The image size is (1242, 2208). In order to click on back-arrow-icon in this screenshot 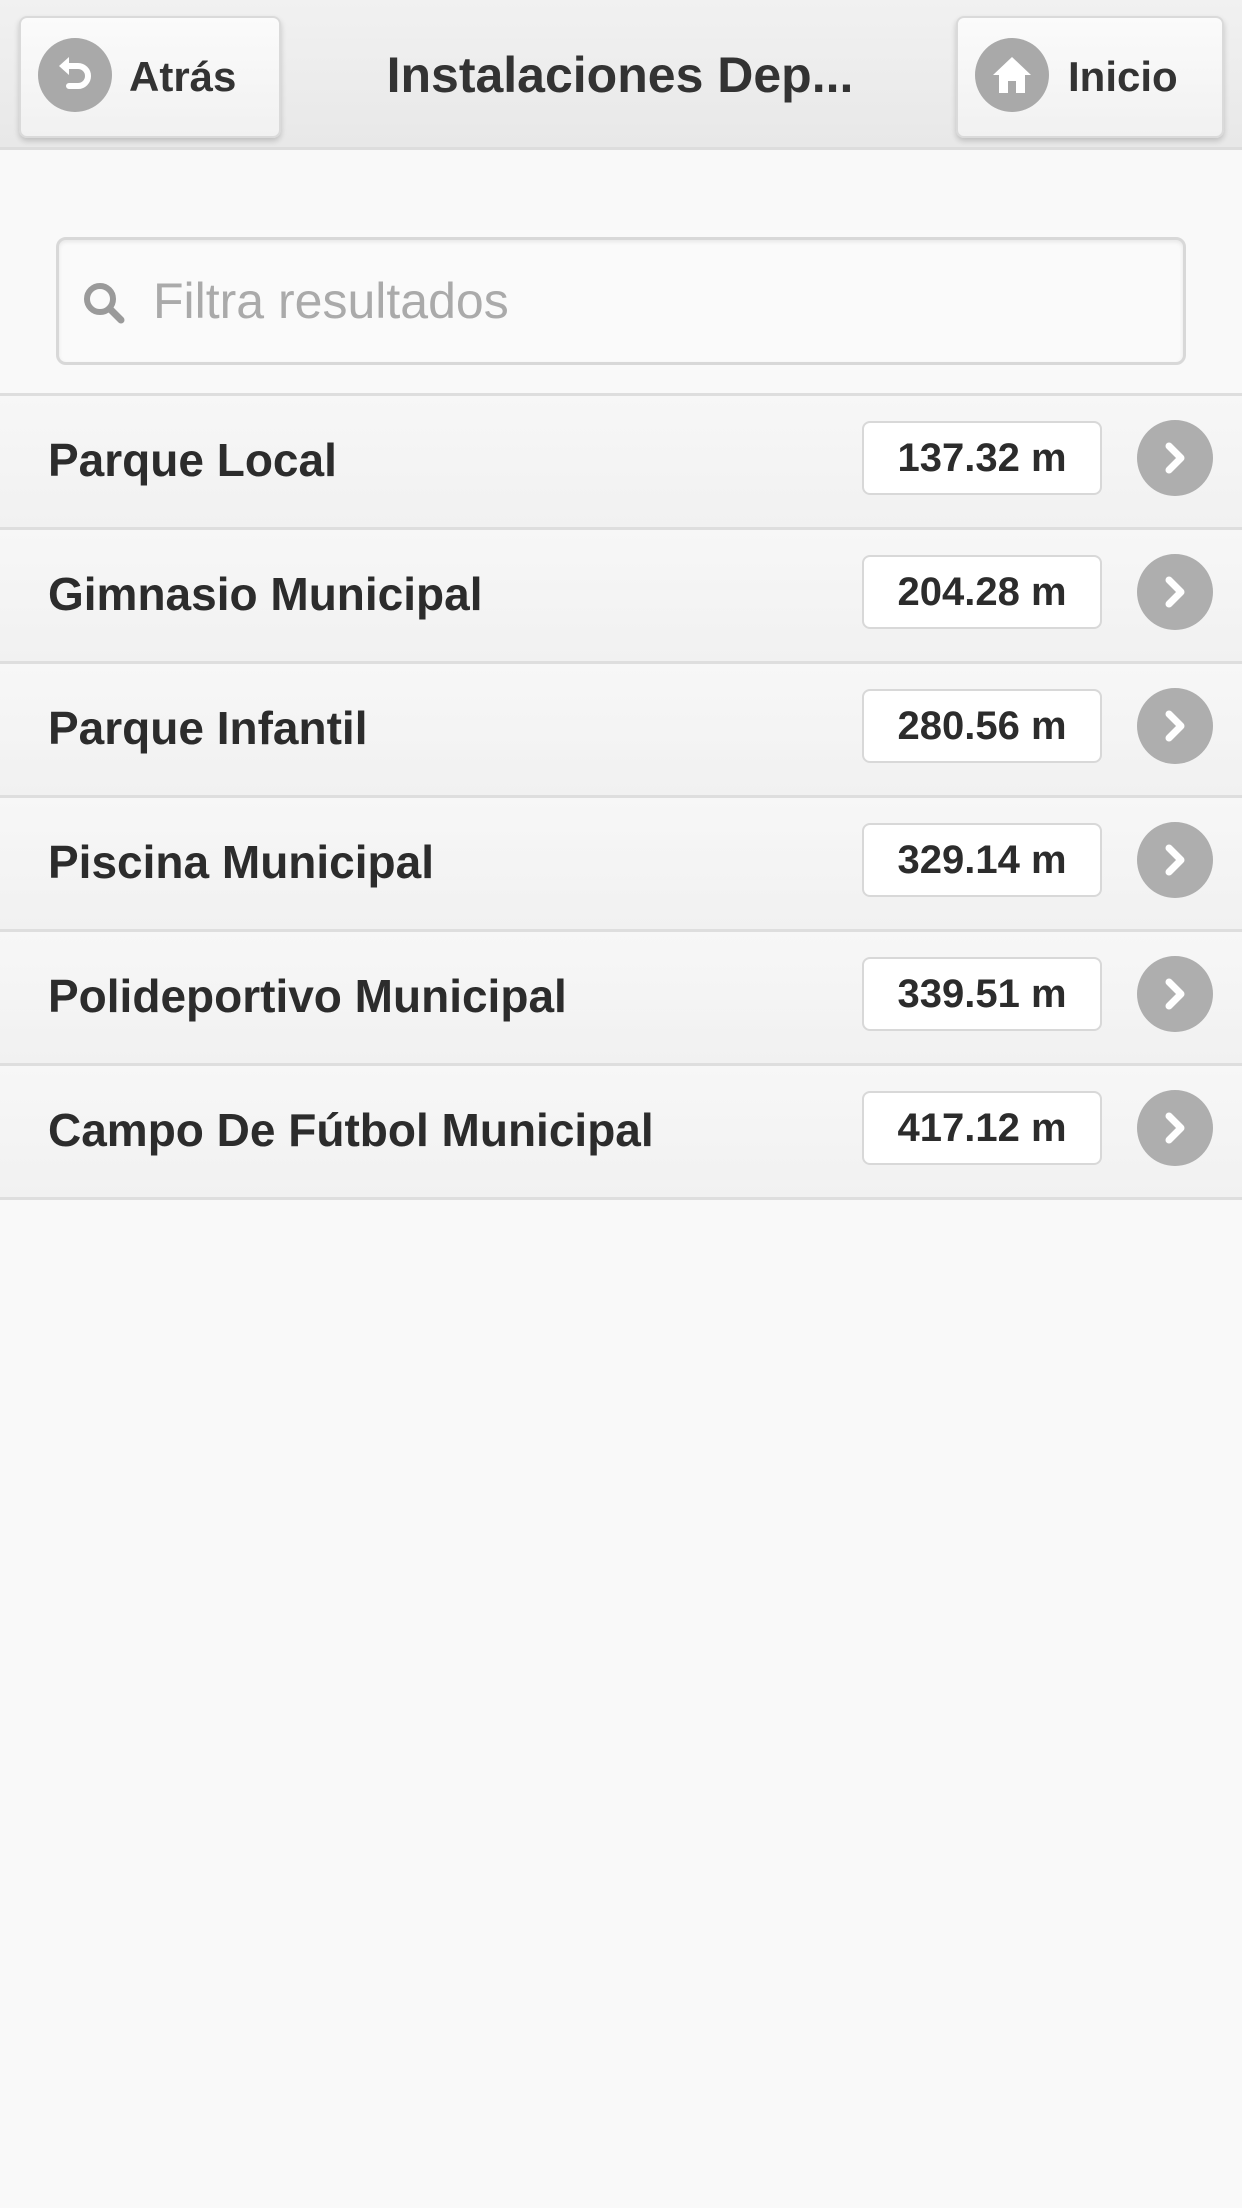, I will do `click(75, 75)`.